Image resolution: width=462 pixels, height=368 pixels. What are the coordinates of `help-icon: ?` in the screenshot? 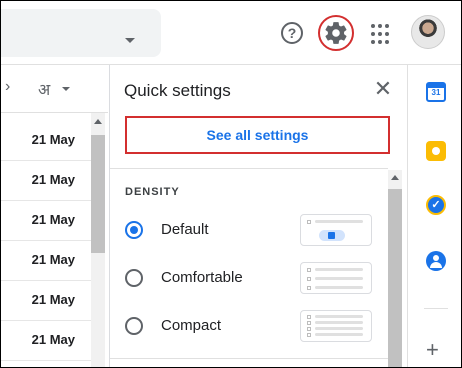 It's located at (292, 33).